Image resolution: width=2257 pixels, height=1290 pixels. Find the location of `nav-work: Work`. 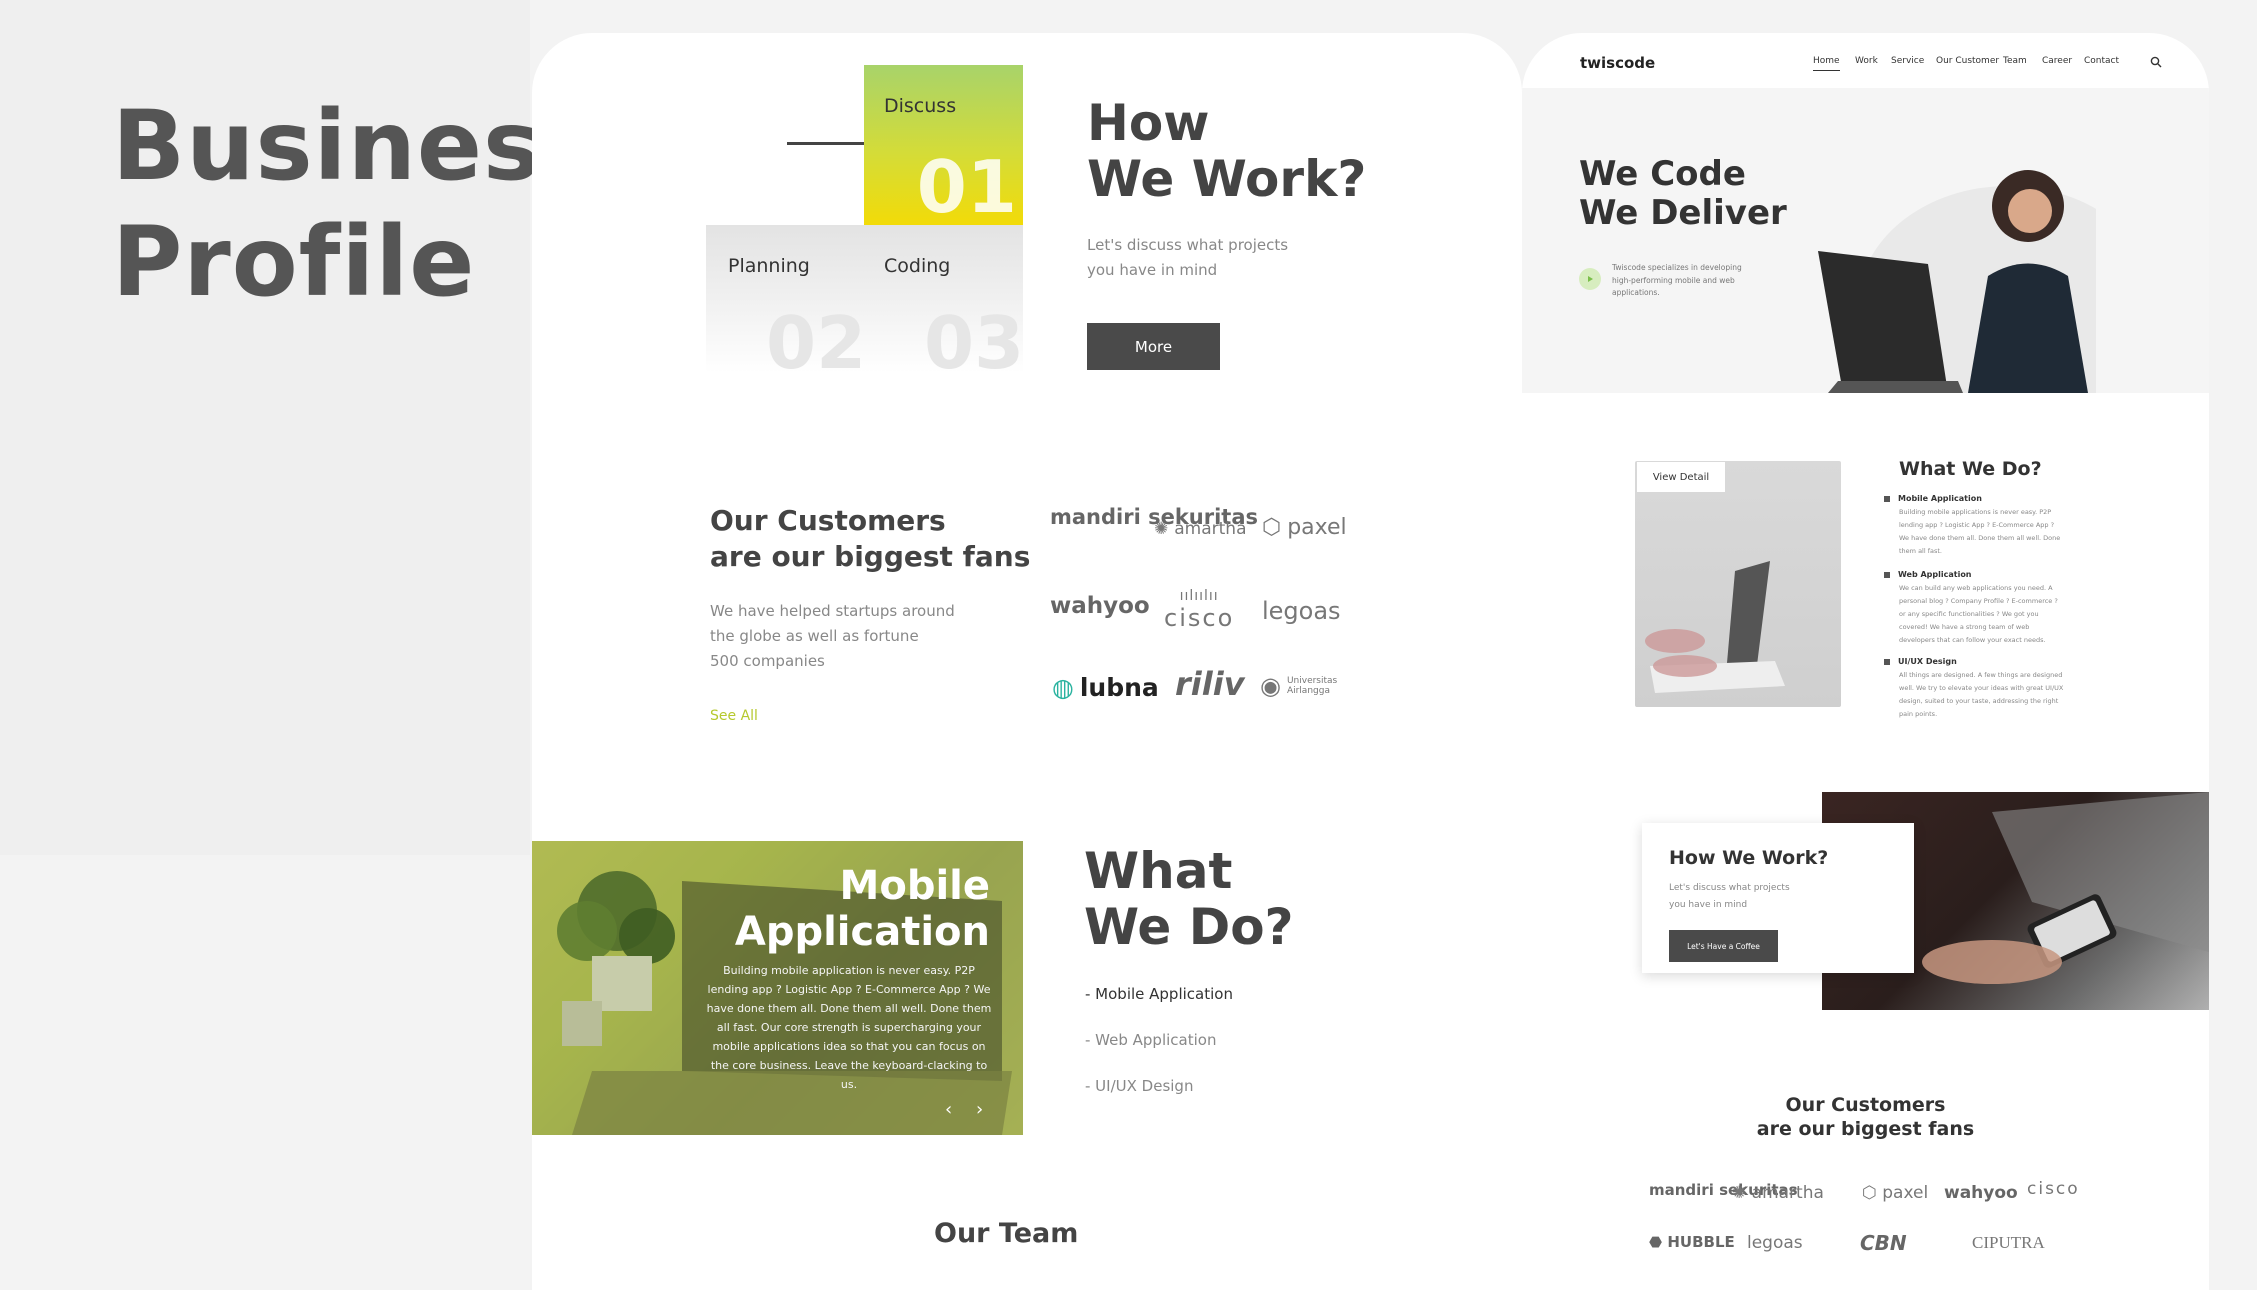

nav-work: Work is located at coordinates (1866, 61).